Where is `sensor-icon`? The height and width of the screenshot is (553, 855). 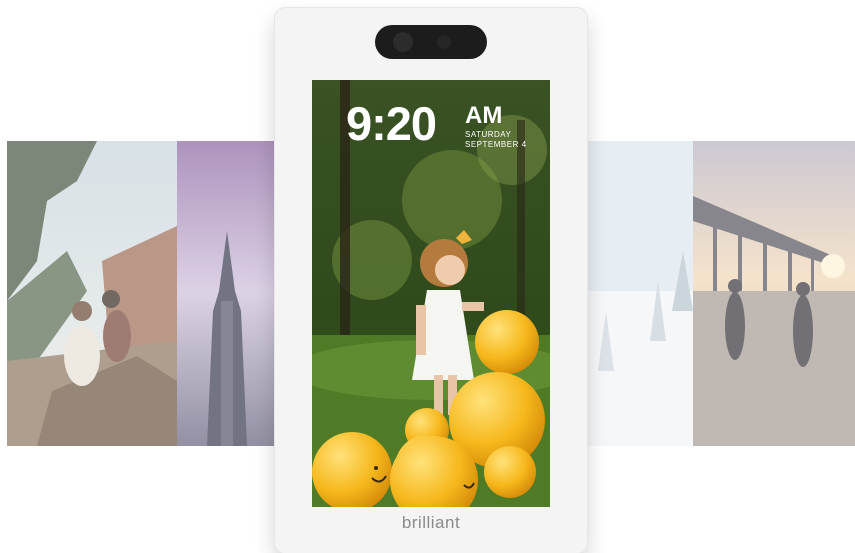 sensor-icon is located at coordinates (444, 42).